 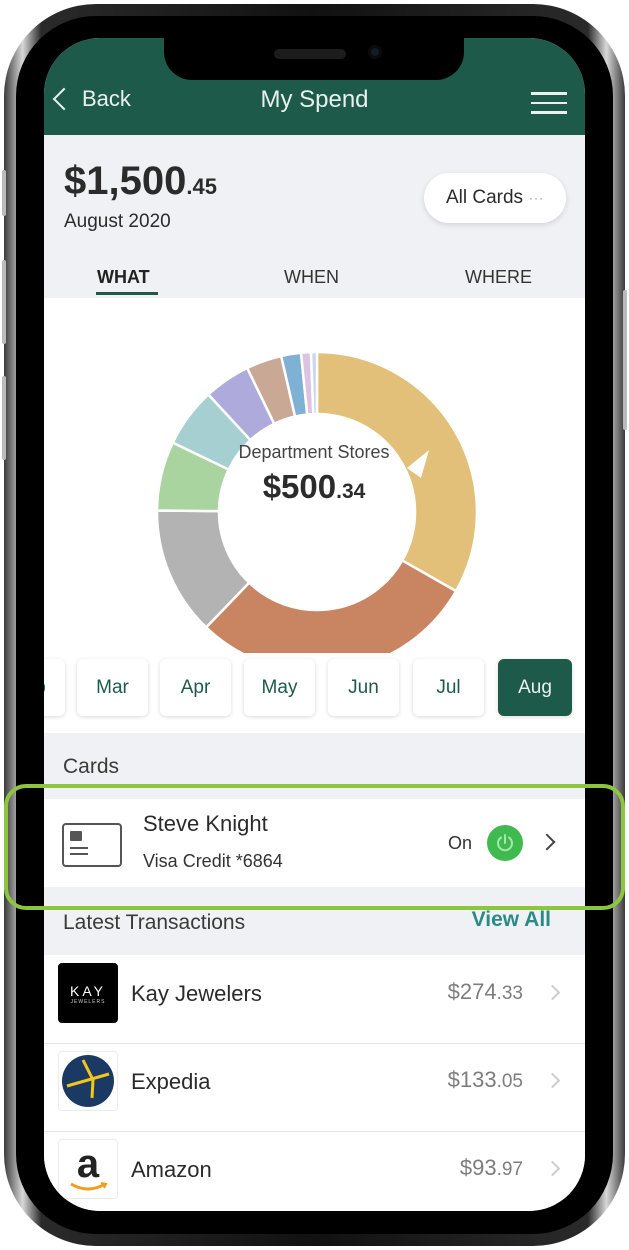 What do you see at coordinates (511, 920) in the screenshot?
I see `view-all-link: View All` at bounding box center [511, 920].